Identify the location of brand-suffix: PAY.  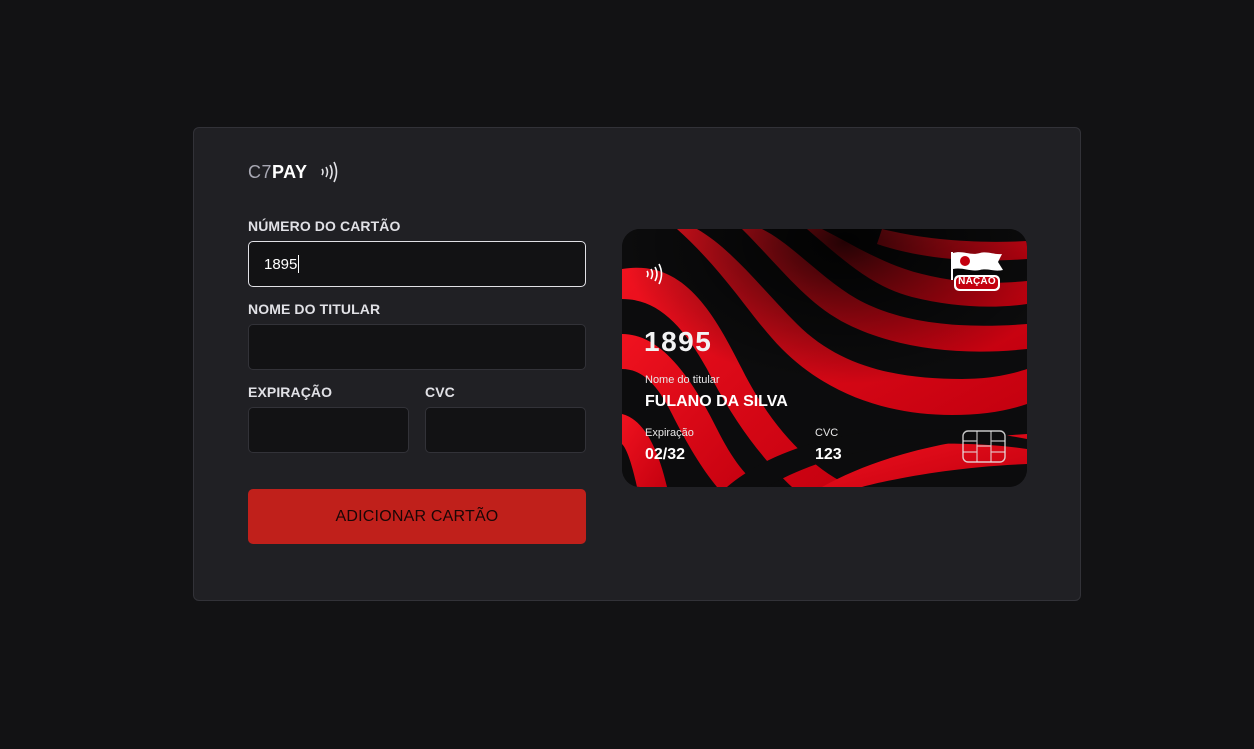
(290, 171).